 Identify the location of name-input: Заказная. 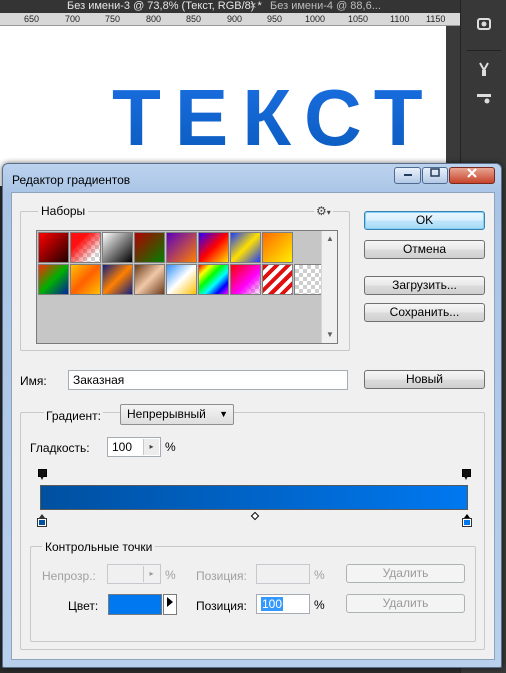
(208, 380).